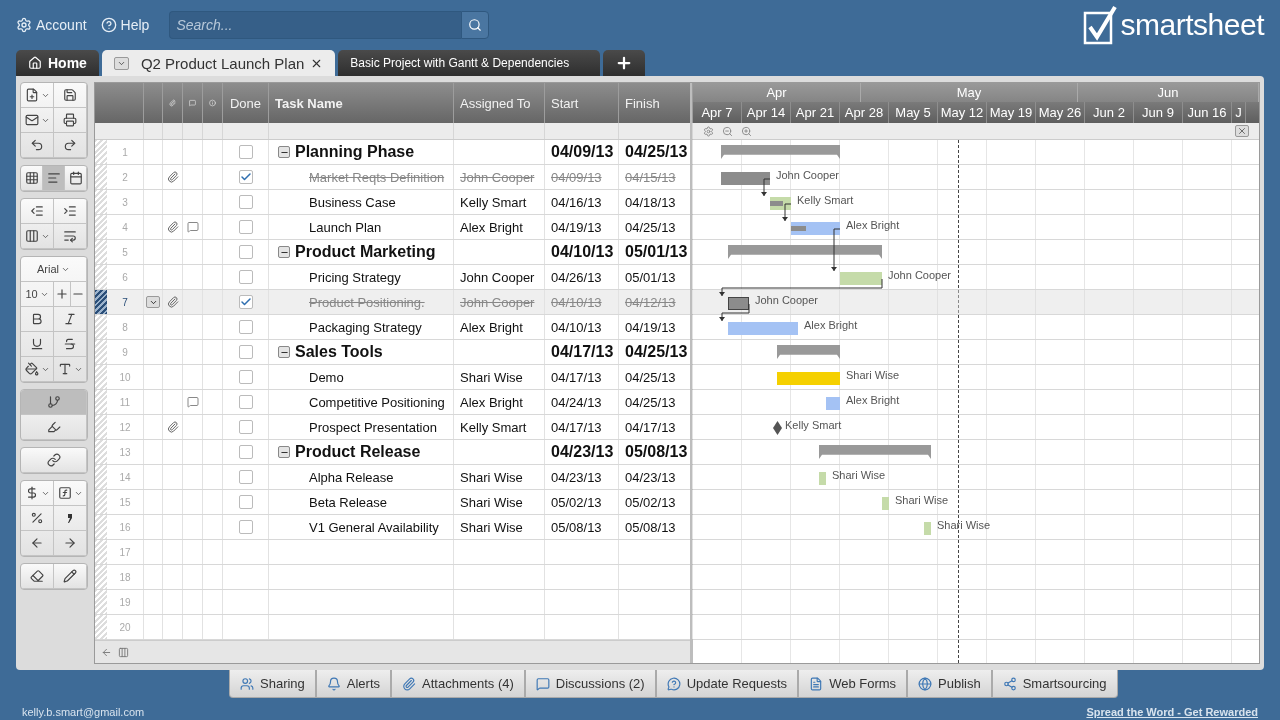 This screenshot has height=720, width=1280. I want to click on edit-button, so click(70, 576).